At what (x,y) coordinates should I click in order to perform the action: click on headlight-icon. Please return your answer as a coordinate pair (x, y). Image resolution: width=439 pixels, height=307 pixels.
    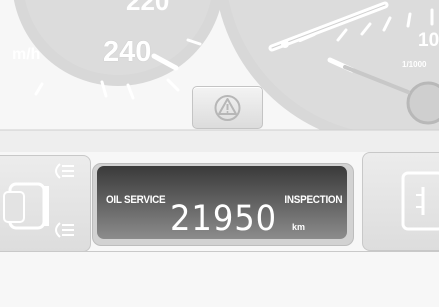
    Looking at the image, I should click on (38, 200).